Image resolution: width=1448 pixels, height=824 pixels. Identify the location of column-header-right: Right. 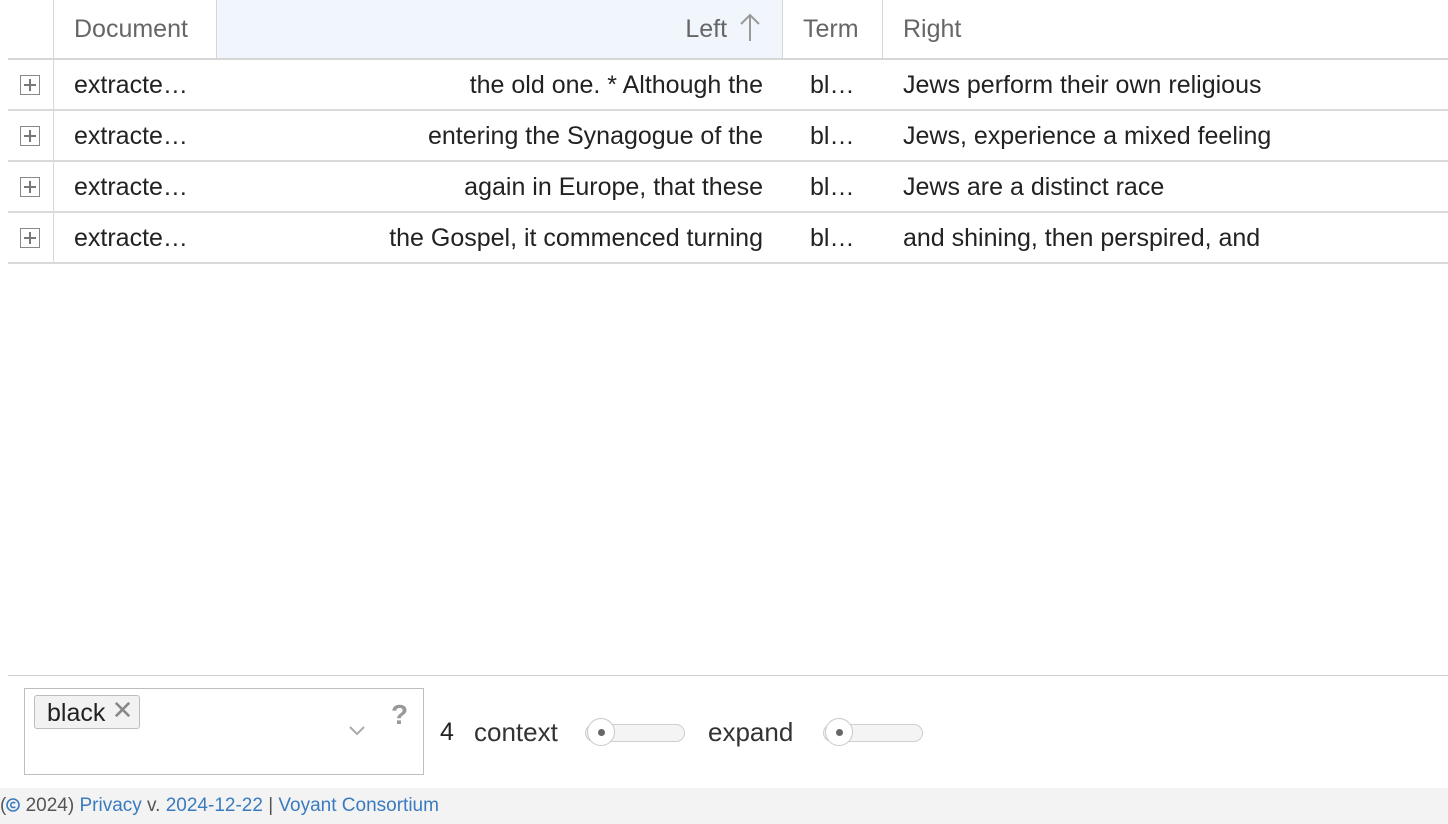
(1165, 29).